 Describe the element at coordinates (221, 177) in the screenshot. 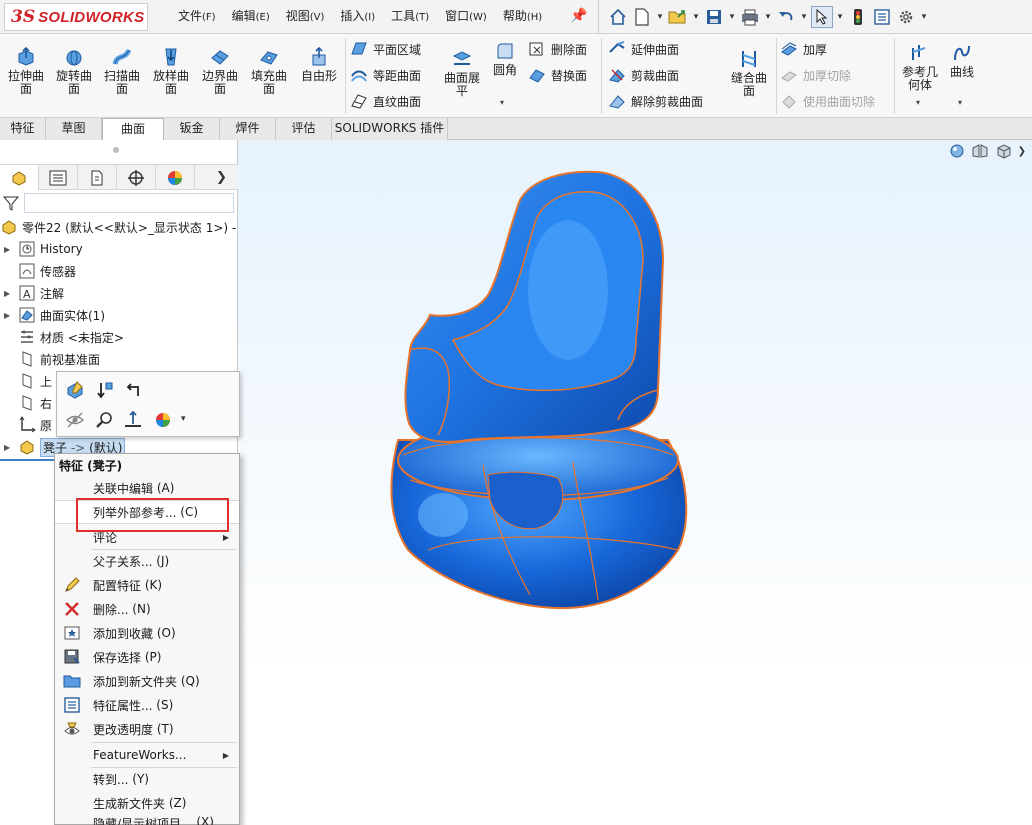

I see `more-tabs-chevron-icon: ❯` at that location.